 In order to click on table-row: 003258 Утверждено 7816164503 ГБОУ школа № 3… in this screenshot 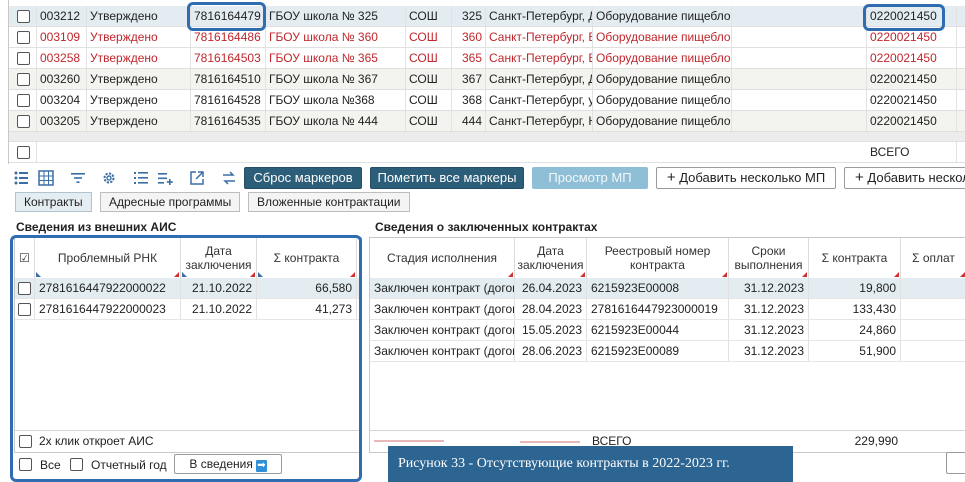, I will do `click(487, 58)`.